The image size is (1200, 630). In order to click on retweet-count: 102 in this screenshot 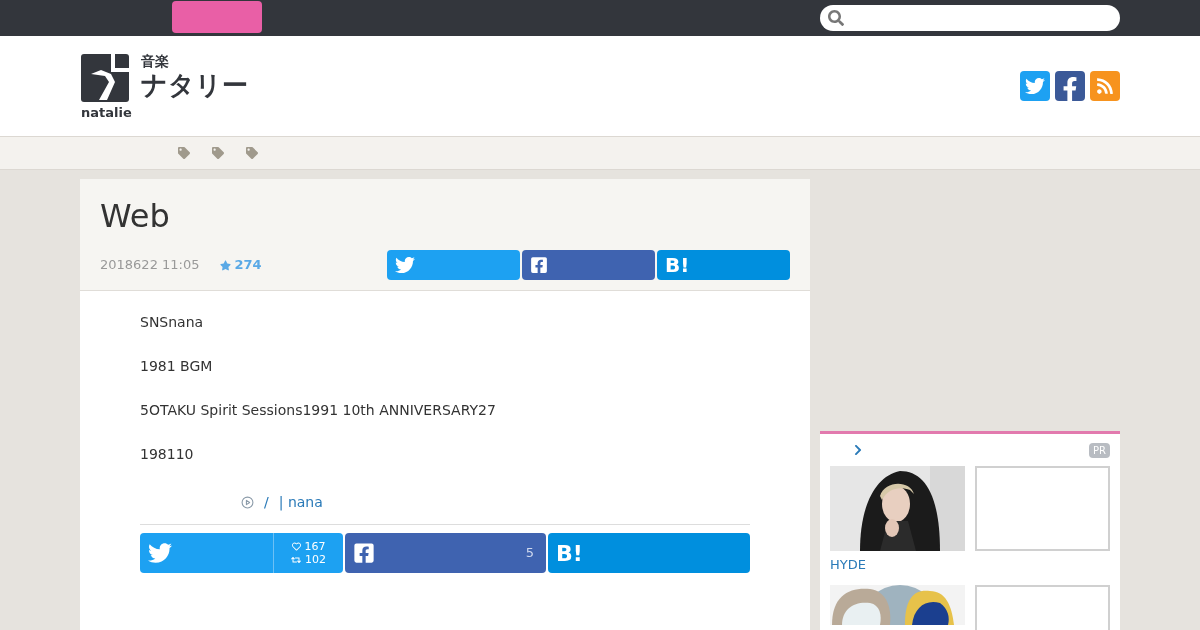, I will do `click(315, 559)`.